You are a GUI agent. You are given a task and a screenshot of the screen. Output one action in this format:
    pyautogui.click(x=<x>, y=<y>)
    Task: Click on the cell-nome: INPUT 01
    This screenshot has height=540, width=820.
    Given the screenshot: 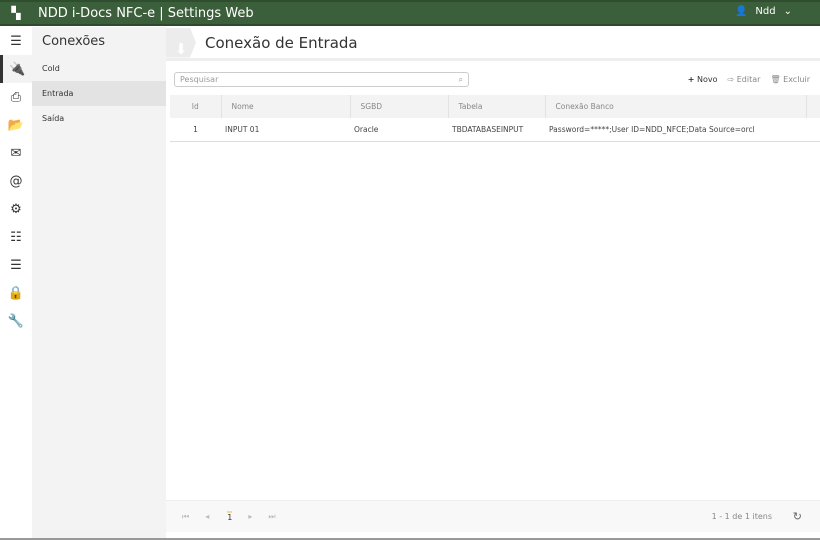 What is the action you would take?
    pyautogui.click(x=285, y=130)
    